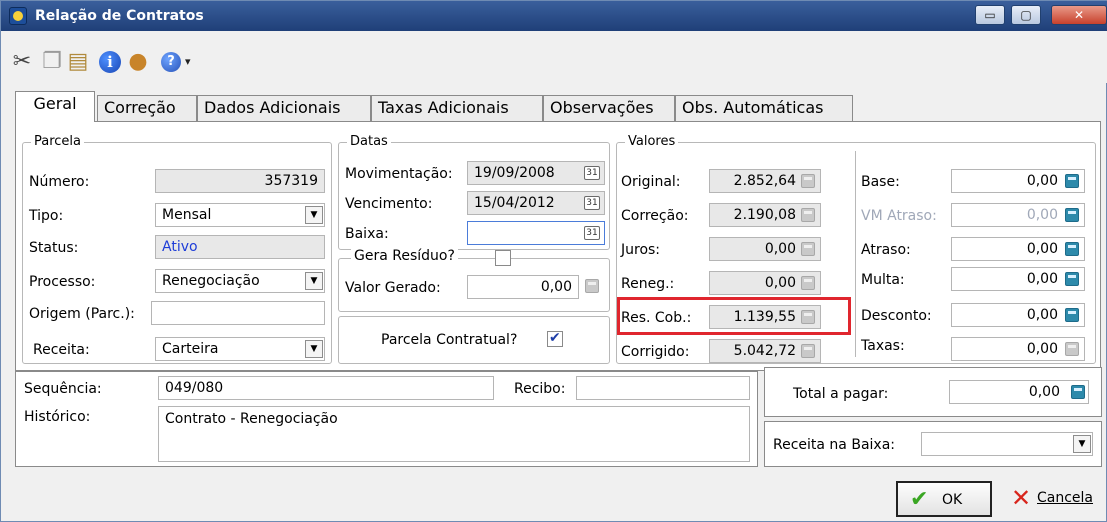 This screenshot has height=522, width=1107. I want to click on info-icon: i, so click(110, 62).